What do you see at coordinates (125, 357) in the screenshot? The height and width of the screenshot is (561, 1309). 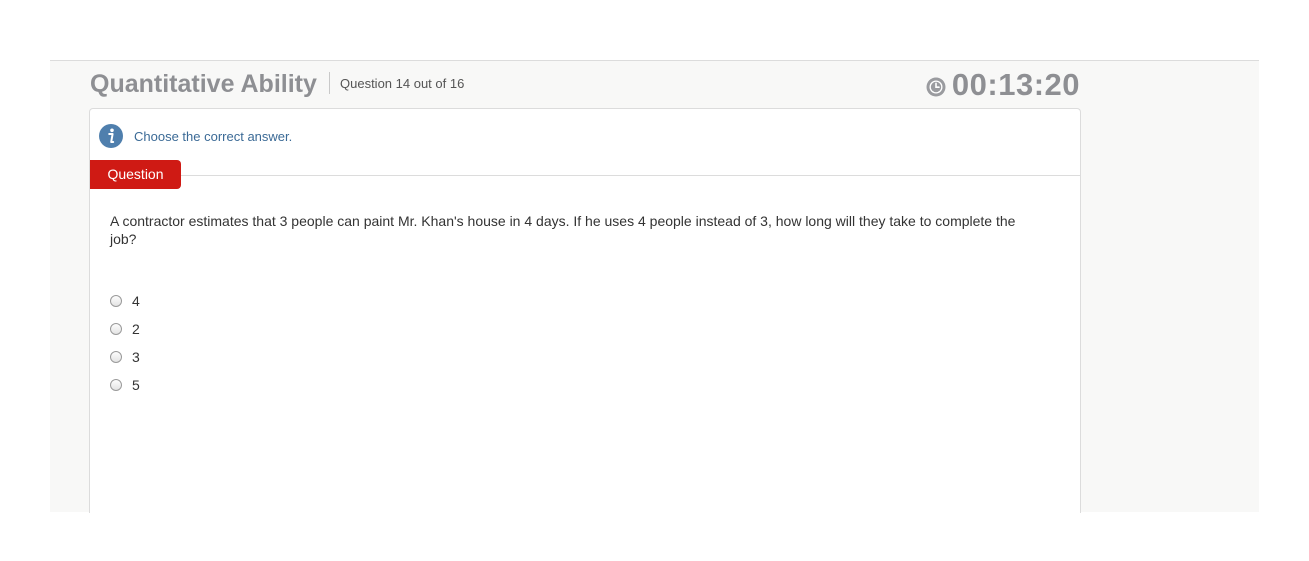 I see `answer-option: 3` at bounding box center [125, 357].